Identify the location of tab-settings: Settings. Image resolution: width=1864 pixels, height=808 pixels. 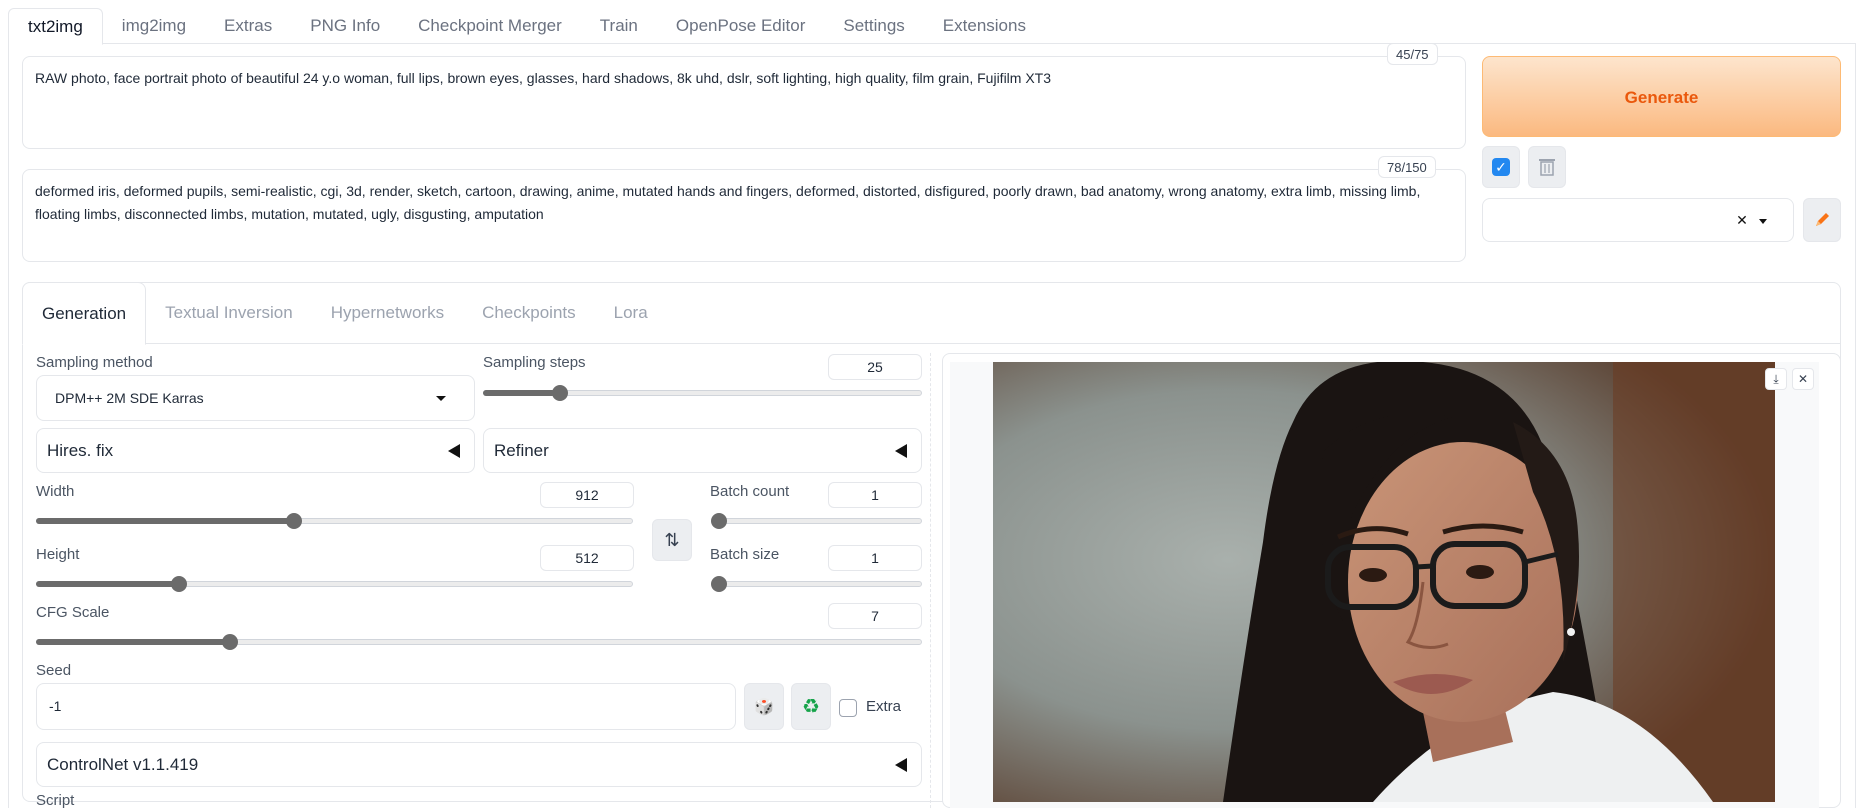
(873, 26).